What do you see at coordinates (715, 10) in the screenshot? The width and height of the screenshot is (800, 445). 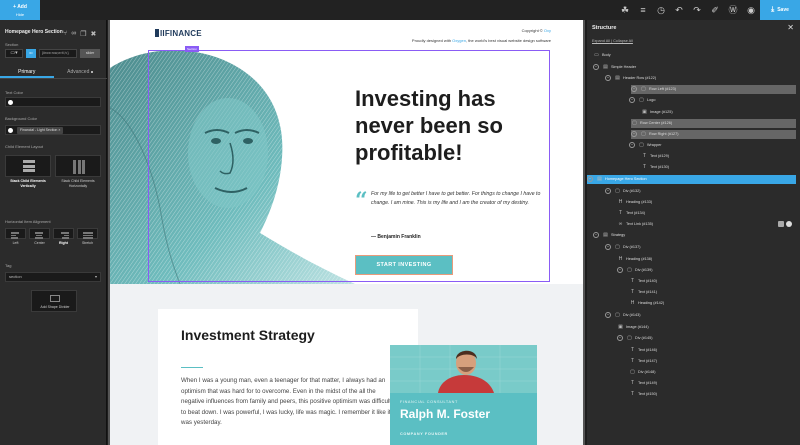 I see `brush-icon: ✐` at bounding box center [715, 10].